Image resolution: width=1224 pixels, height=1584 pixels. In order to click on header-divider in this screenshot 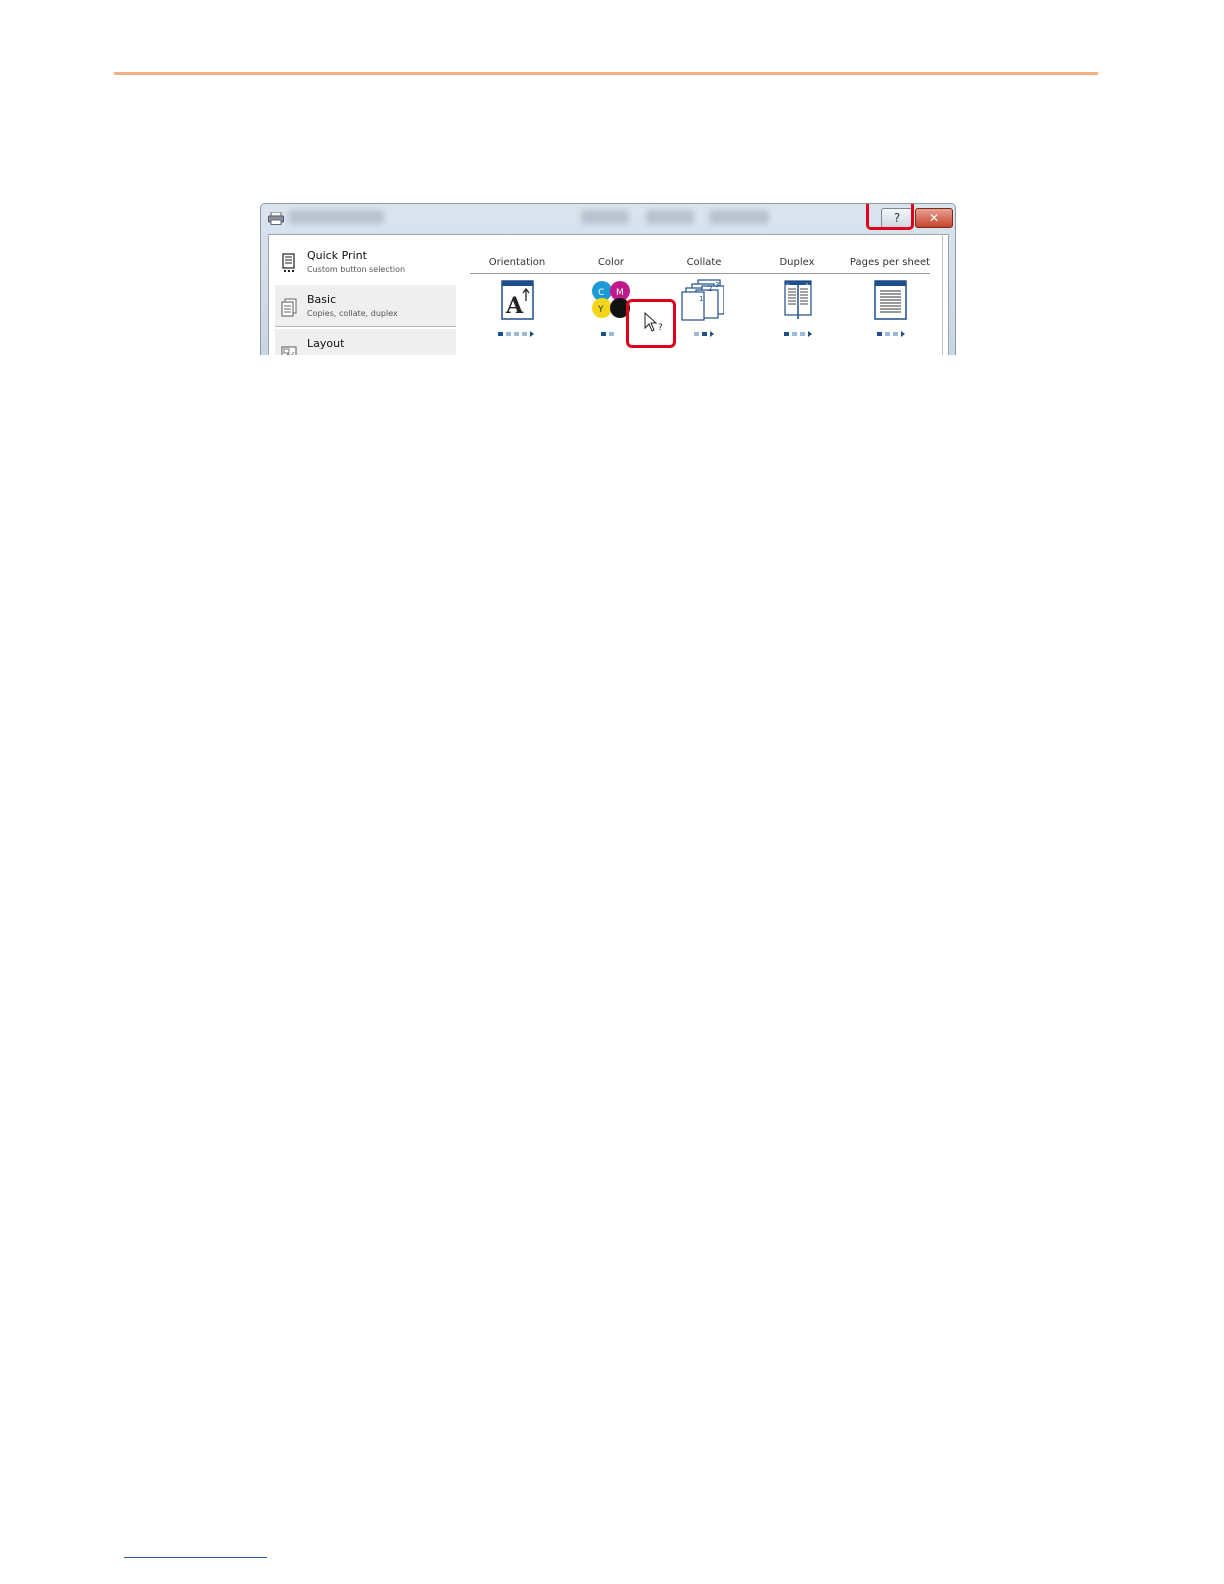, I will do `click(700, 273)`.